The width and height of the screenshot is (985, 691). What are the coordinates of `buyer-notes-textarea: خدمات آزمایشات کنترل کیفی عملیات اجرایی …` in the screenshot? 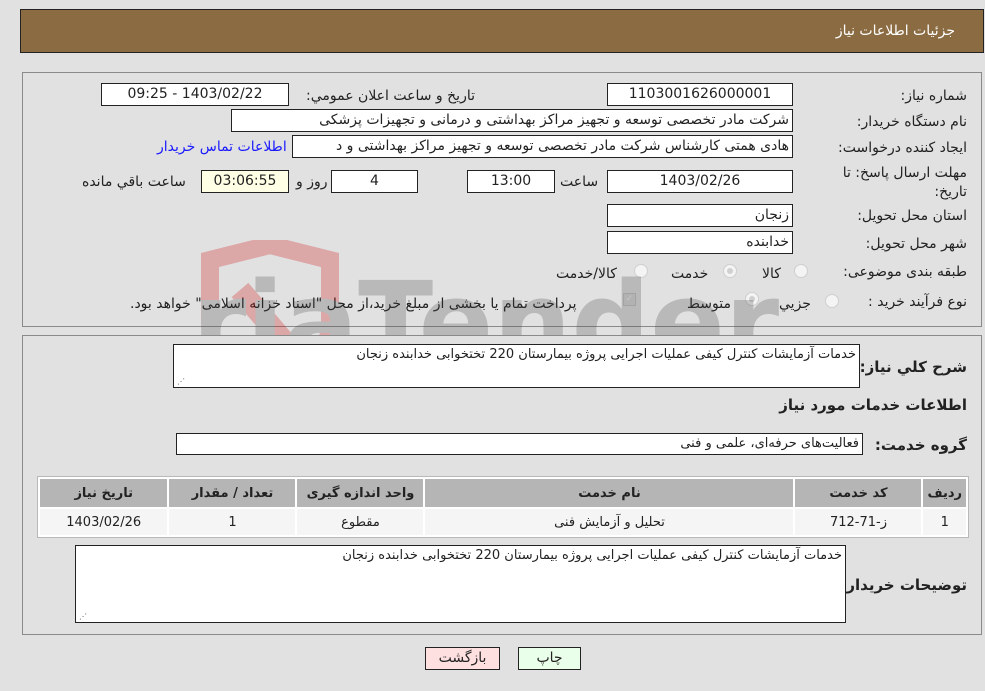 It's located at (460, 584).